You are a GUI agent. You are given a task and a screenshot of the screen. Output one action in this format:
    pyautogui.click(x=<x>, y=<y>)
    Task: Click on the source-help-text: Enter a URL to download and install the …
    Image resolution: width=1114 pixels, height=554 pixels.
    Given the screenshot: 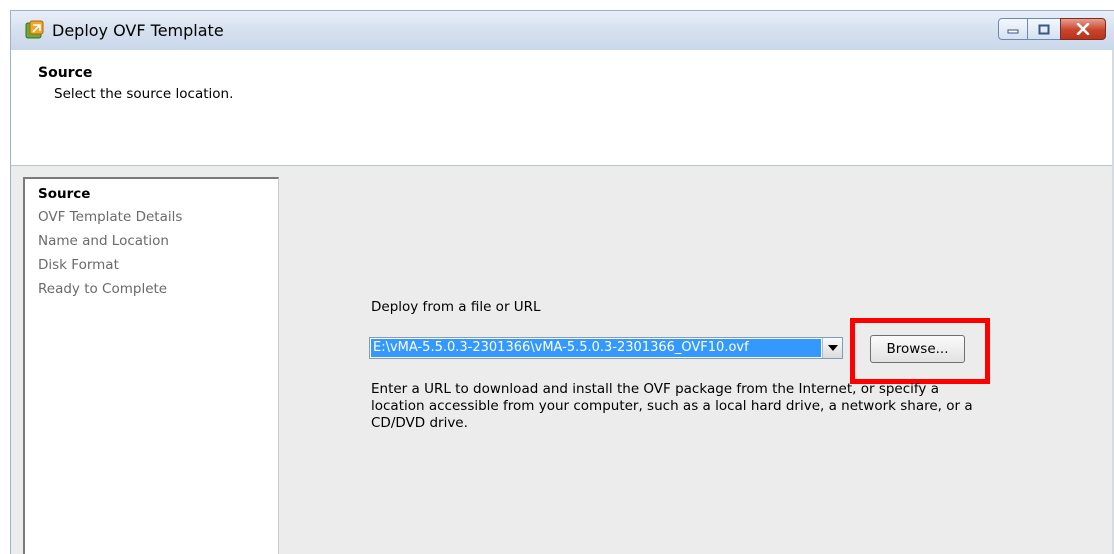 What is the action you would take?
    pyautogui.click(x=672, y=406)
    